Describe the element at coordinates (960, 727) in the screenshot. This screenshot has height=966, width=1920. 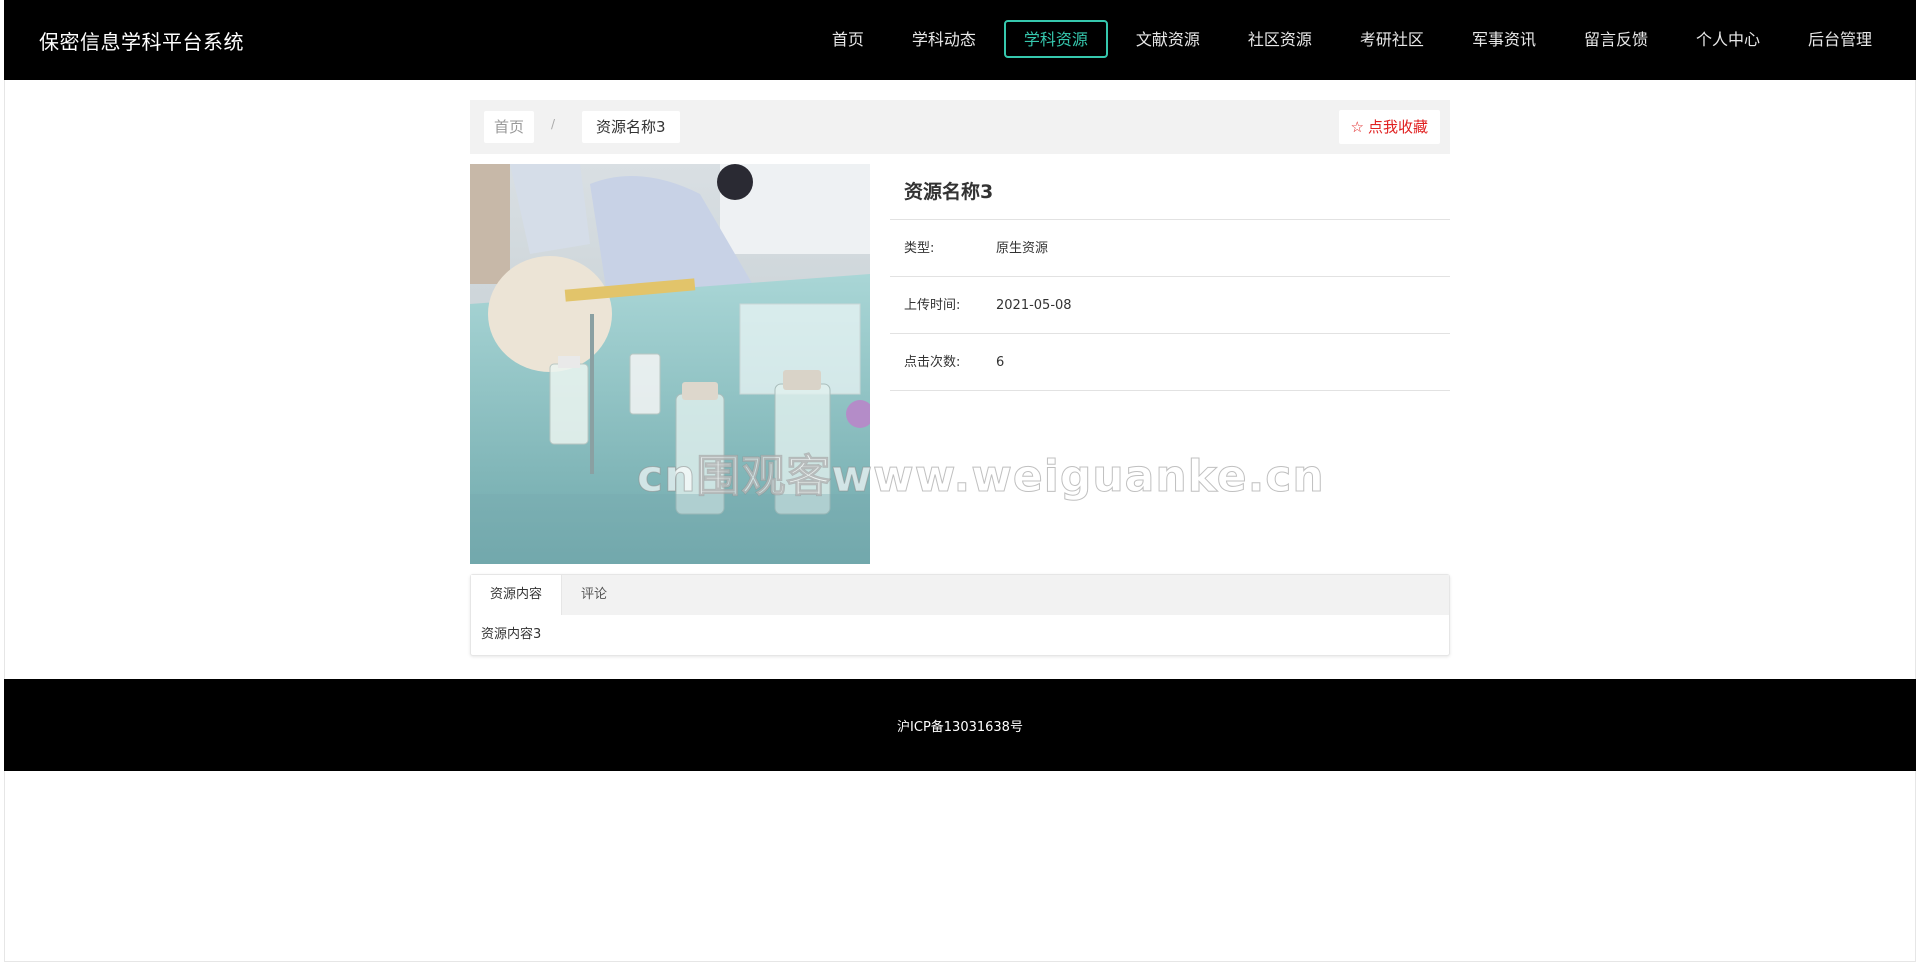
I see `icp-record: 沪ICP备13031638号` at that location.